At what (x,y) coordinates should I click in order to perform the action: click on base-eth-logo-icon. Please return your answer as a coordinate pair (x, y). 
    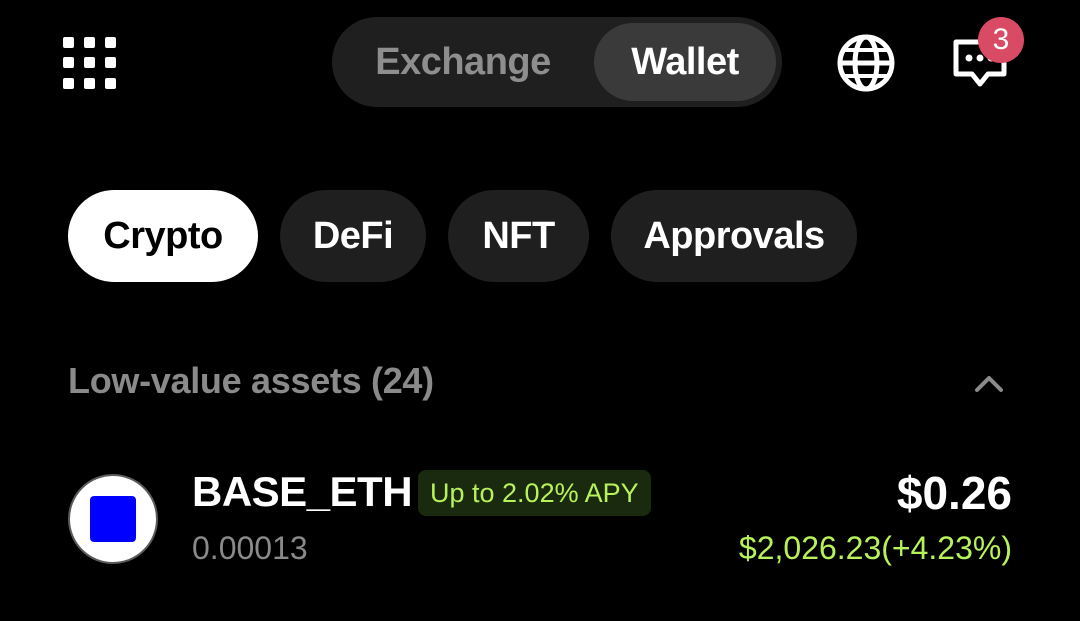
    Looking at the image, I should click on (113, 519).